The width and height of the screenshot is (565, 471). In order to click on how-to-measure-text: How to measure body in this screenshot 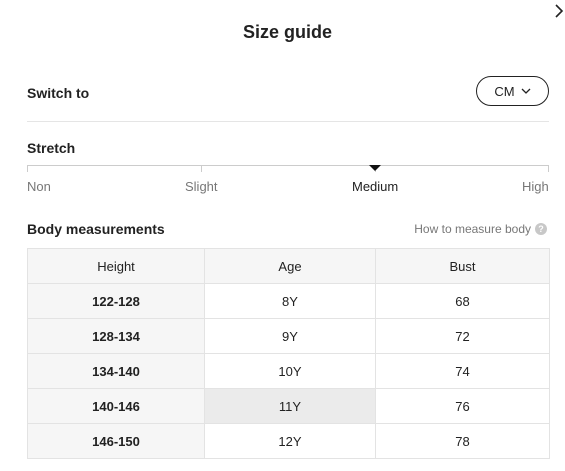, I will do `click(472, 229)`.